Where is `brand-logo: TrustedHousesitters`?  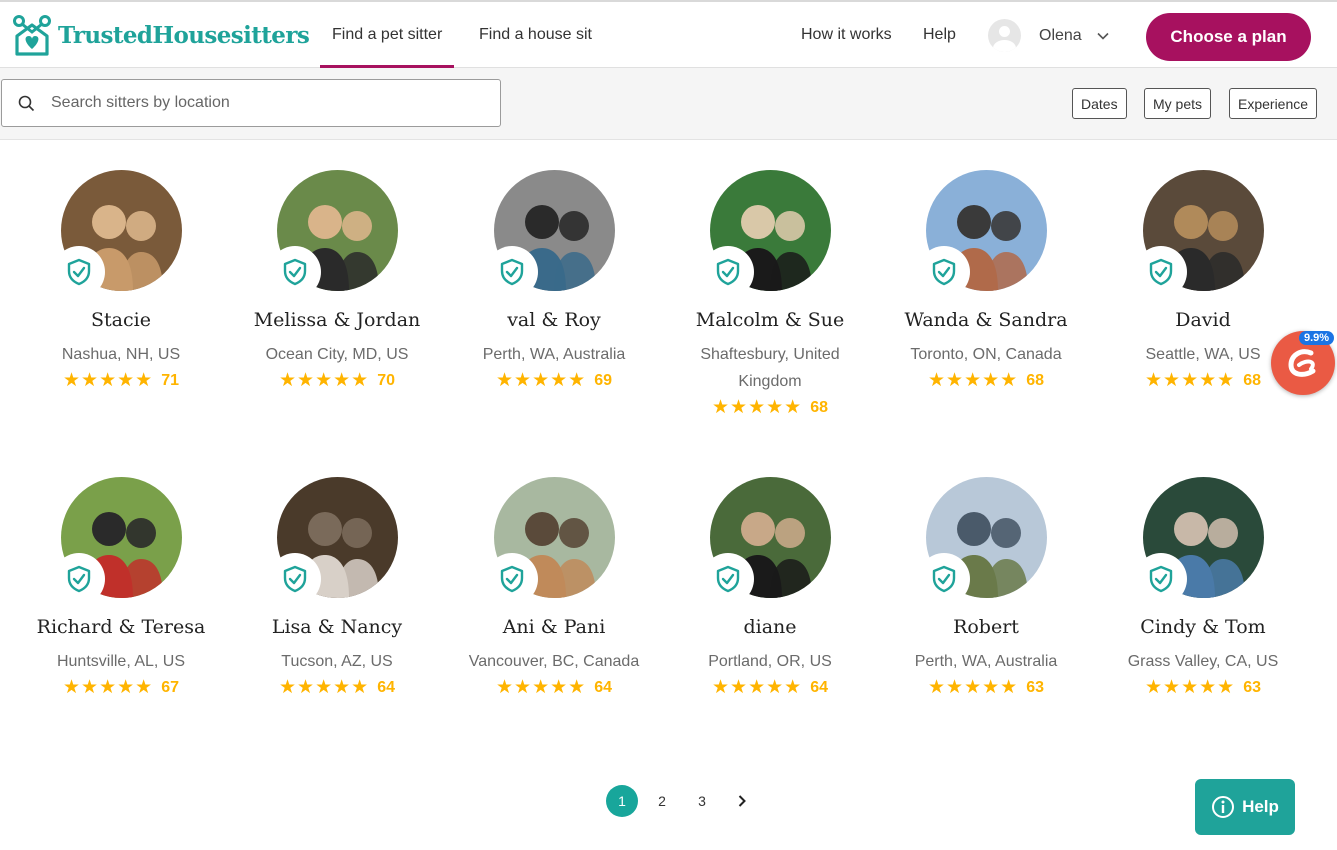
brand-logo: TrustedHousesitters is located at coordinates (161, 35).